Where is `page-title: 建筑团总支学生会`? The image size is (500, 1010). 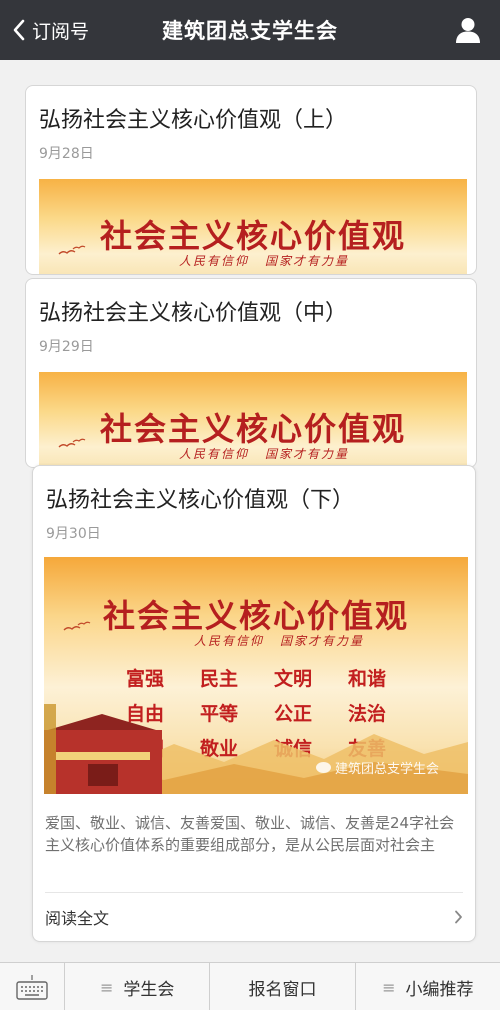
page-title: 建筑团总支学生会 is located at coordinates (250, 31).